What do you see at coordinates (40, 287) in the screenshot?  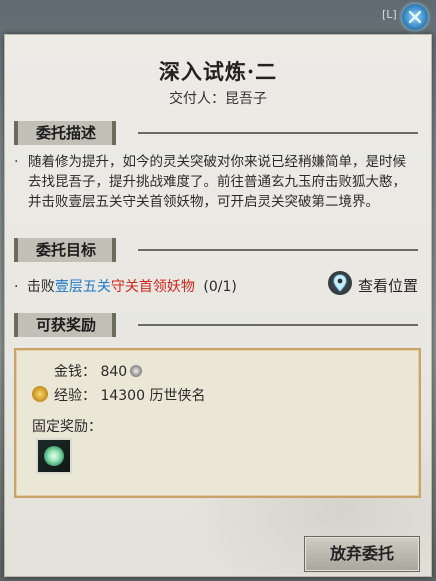 I see `target-prefix: 击败` at bounding box center [40, 287].